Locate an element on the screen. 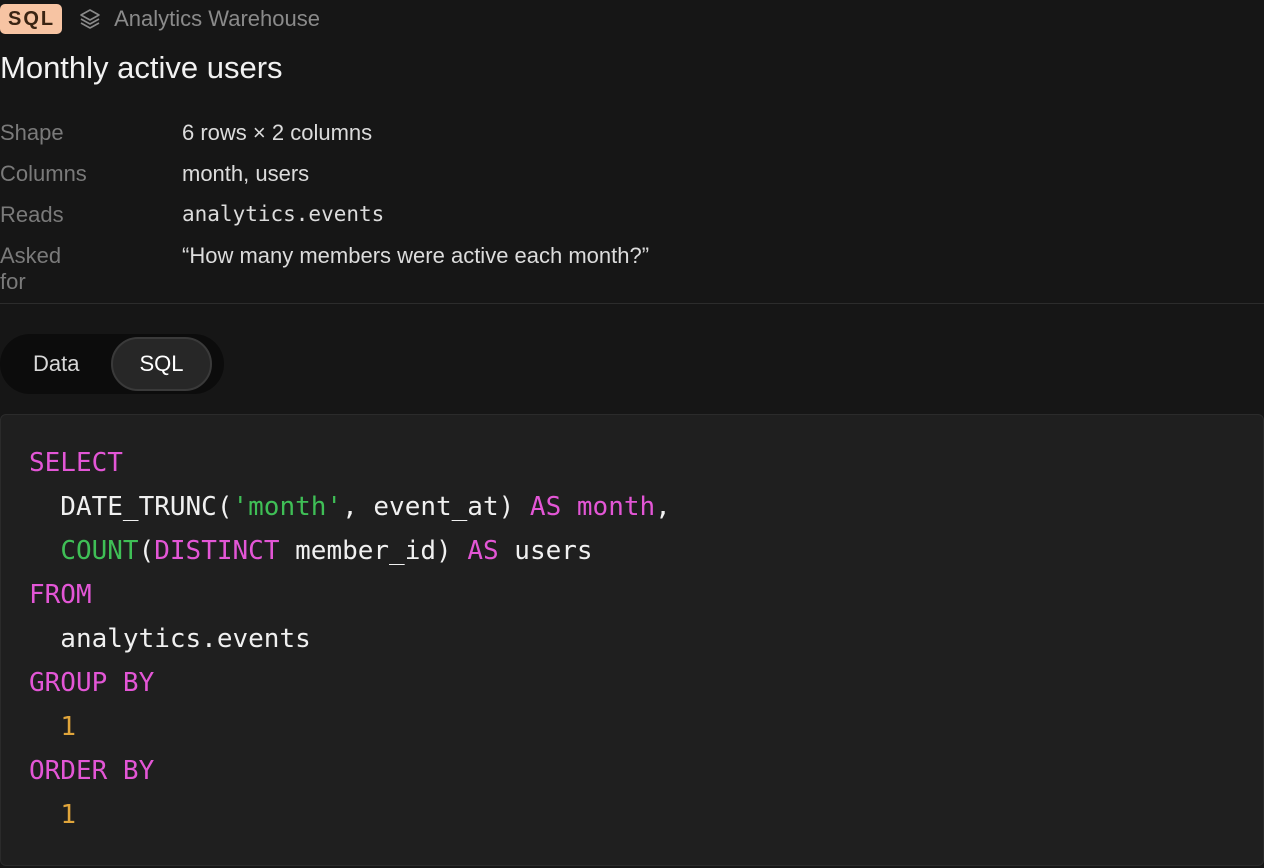  code-token: FROM is located at coordinates (60, 595).